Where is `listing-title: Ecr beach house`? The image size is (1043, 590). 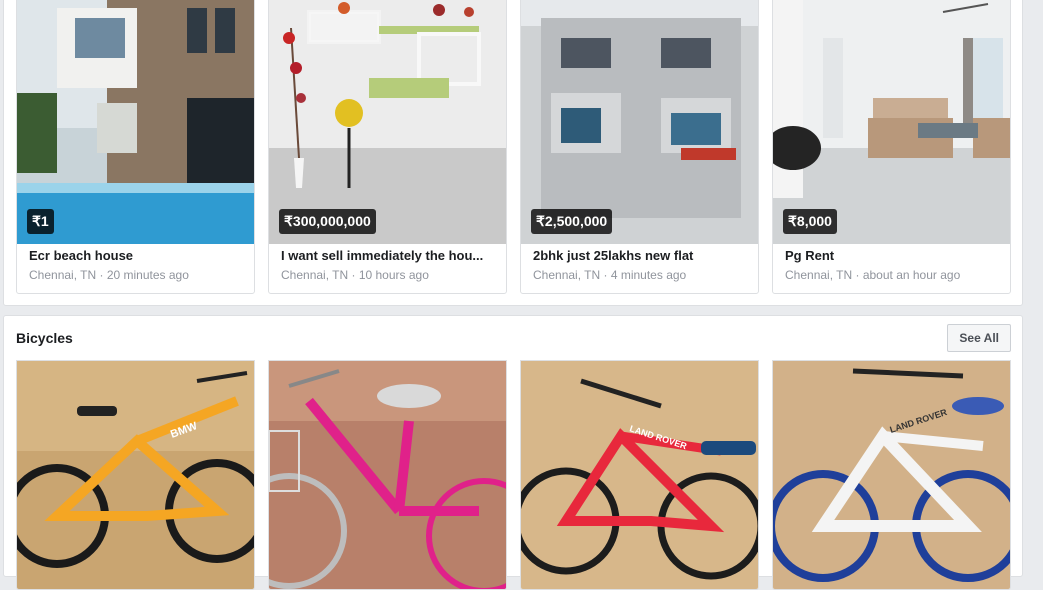
listing-title: Ecr beach house is located at coordinates (81, 255).